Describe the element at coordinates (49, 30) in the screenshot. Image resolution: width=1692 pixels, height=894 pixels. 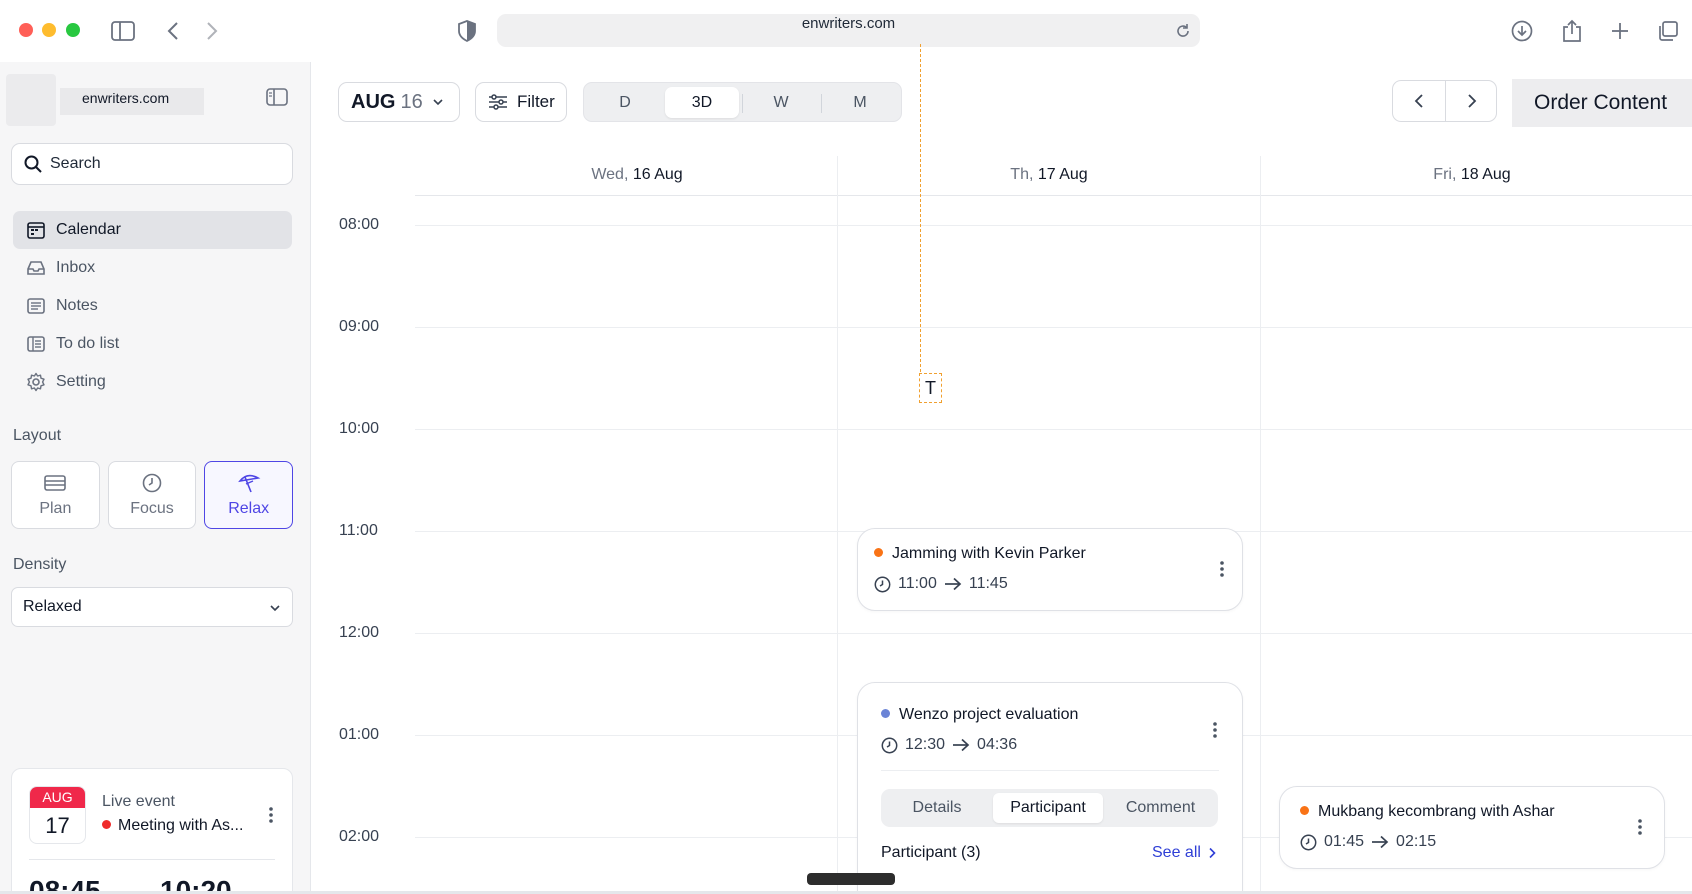
I see `minimize-window-button` at that location.